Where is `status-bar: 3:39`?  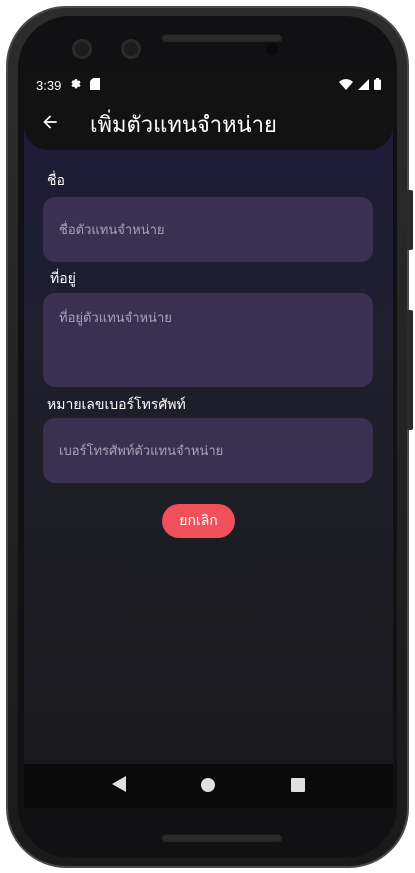 status-bar: 3:39 is located at coordinates (208, 85).